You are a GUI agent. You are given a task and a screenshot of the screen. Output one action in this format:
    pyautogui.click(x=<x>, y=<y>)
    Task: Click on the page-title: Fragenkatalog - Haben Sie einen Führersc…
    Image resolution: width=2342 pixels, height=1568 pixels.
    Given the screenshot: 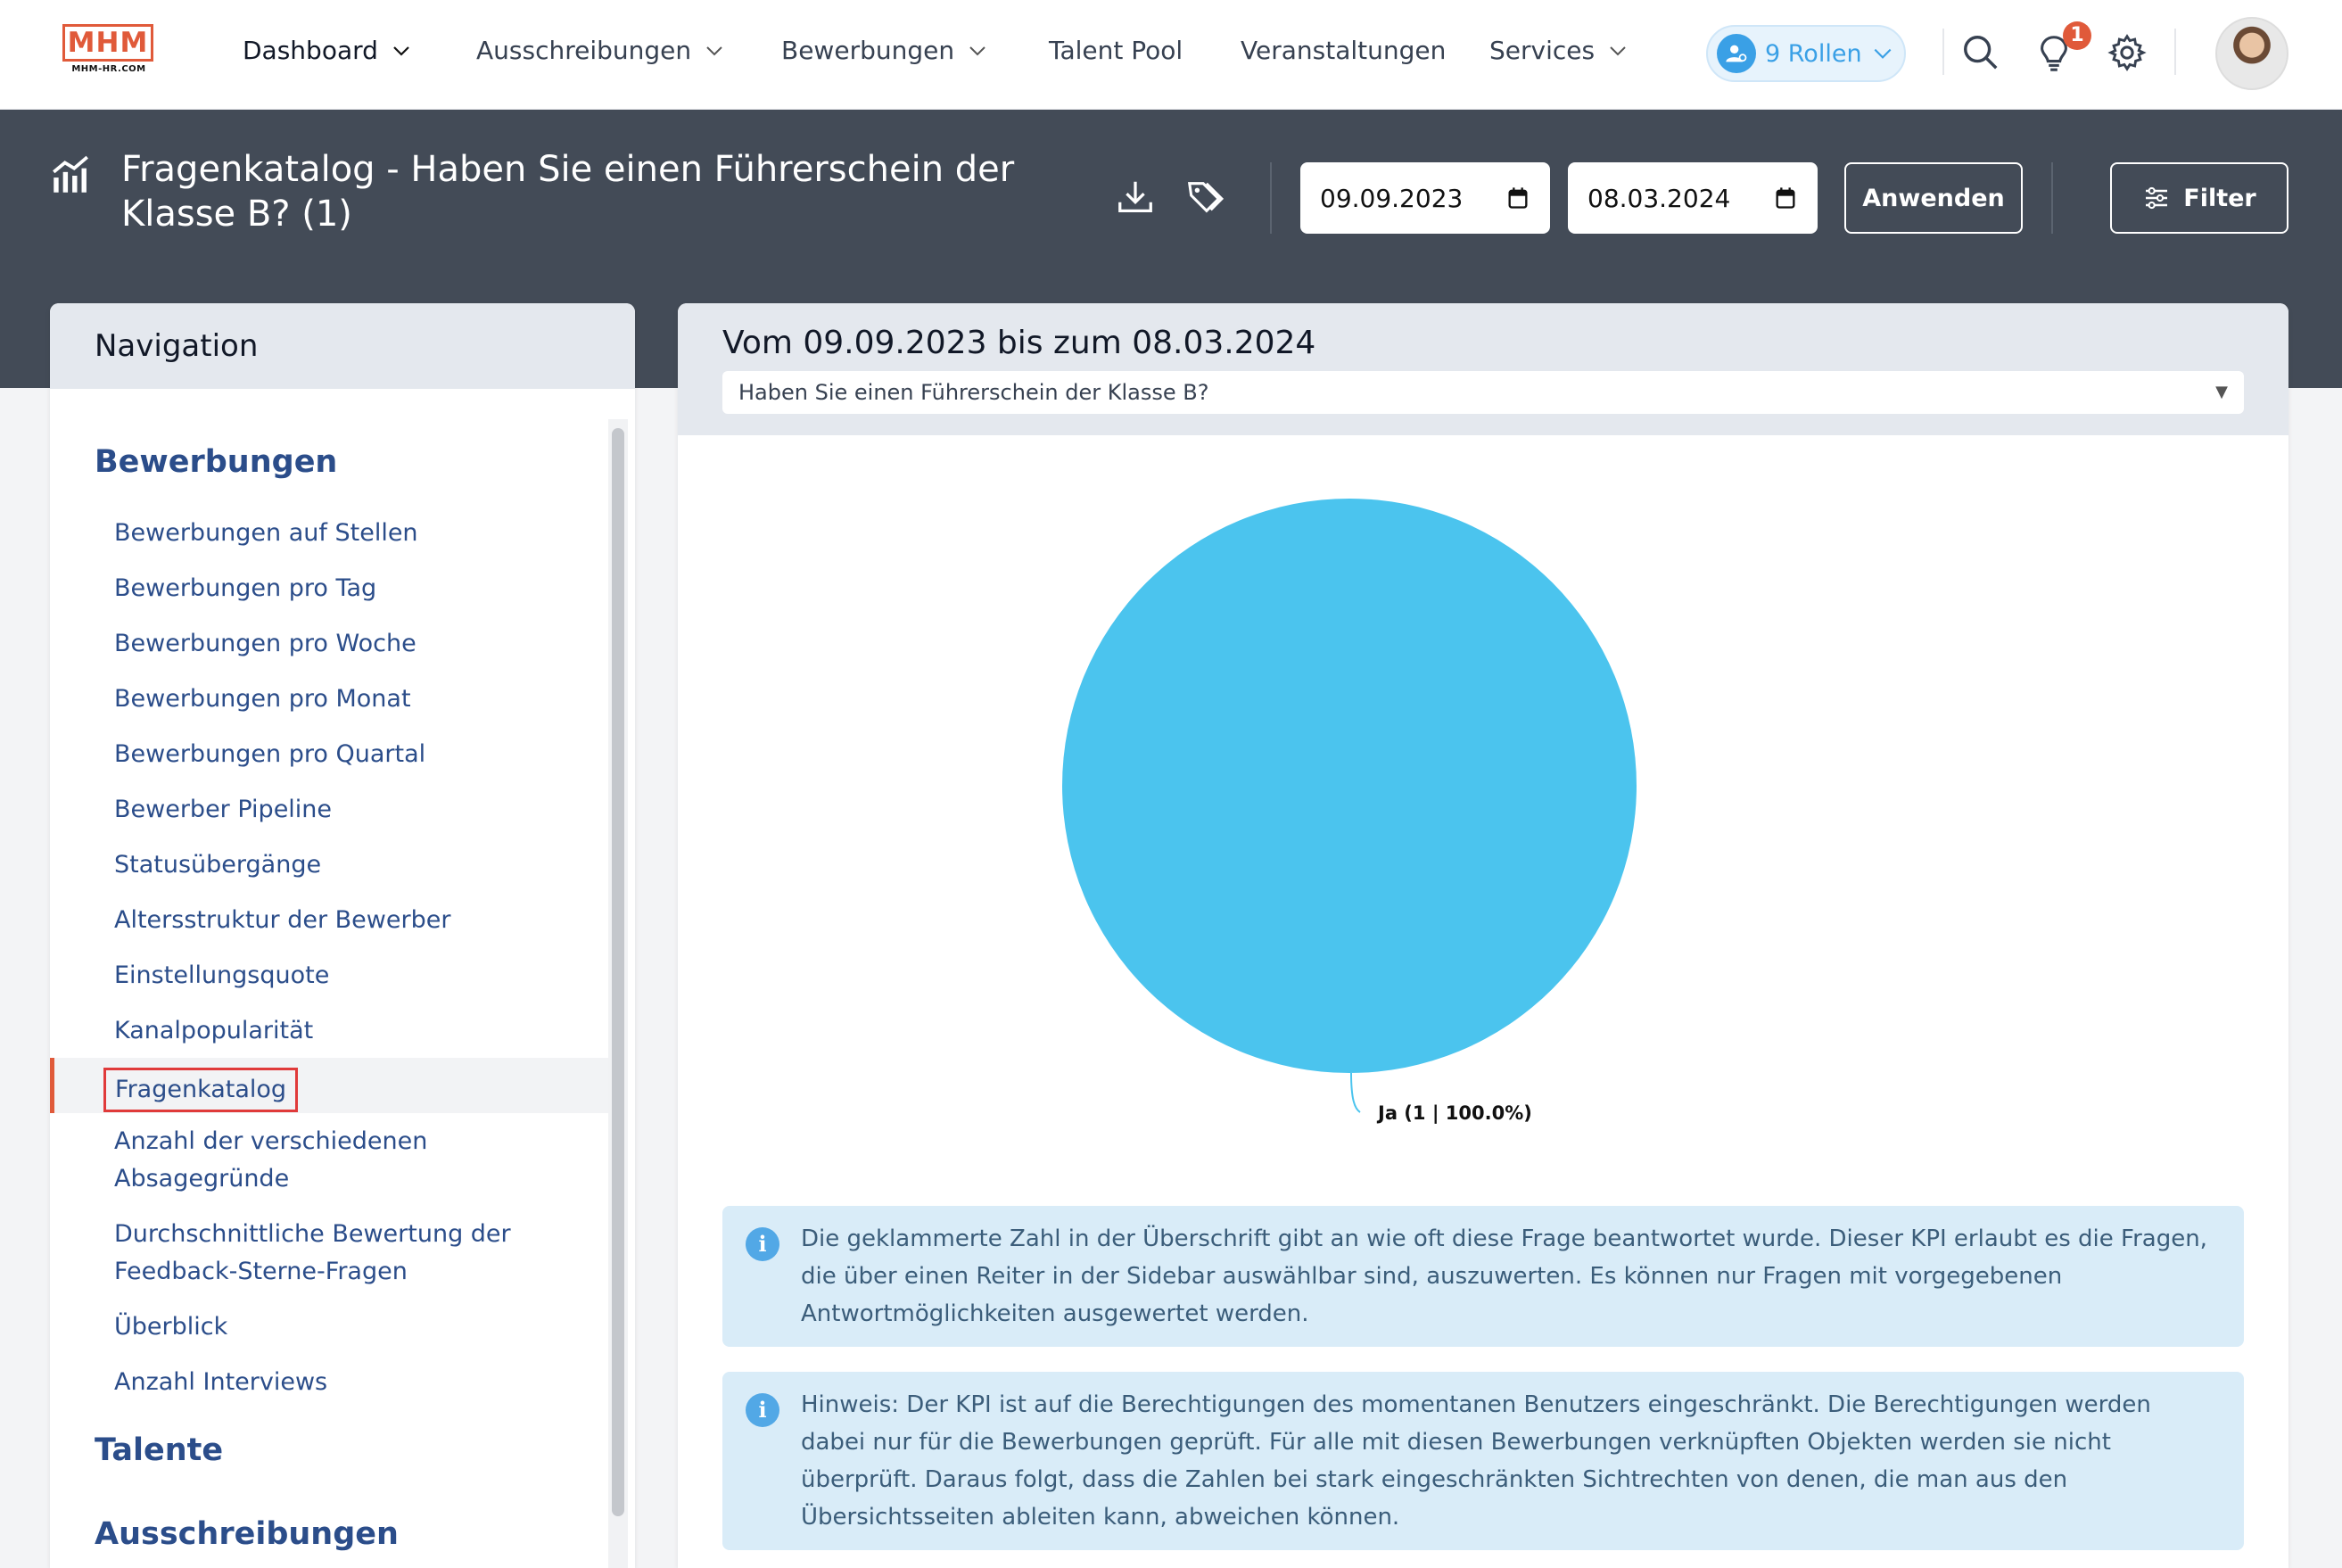 What is the action you would take?
    pyautogui.click(x=568, y=192)
    